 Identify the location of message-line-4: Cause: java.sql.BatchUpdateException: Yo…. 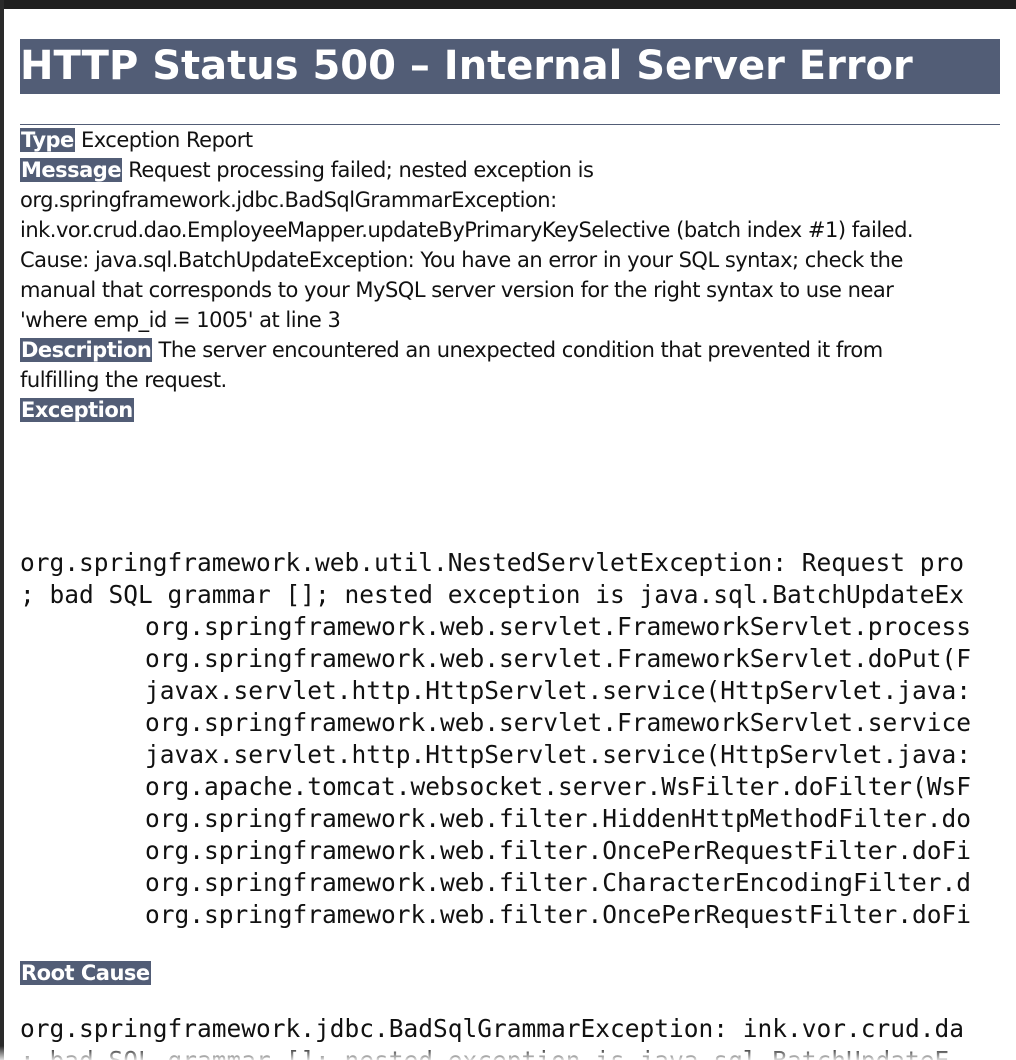
(461, 260).